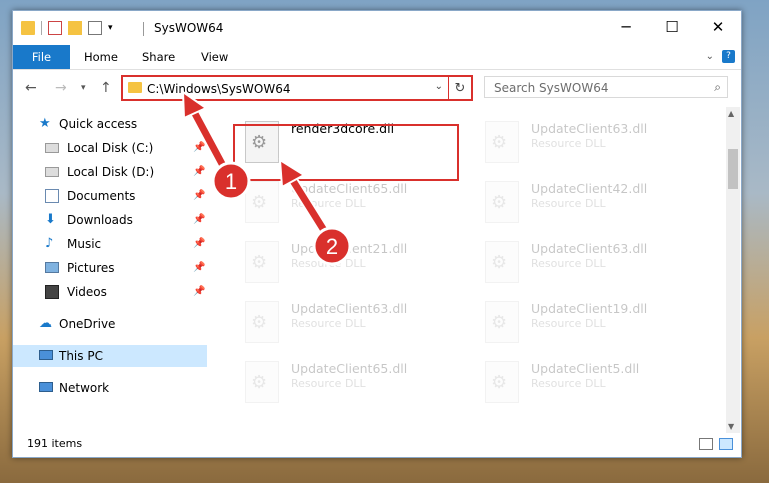 This screenshot has width=769, height=483. Describe the element at coordinates (551, 88) in the screenshot. I see `search-placeholder: Search SysWOW64` at that location.